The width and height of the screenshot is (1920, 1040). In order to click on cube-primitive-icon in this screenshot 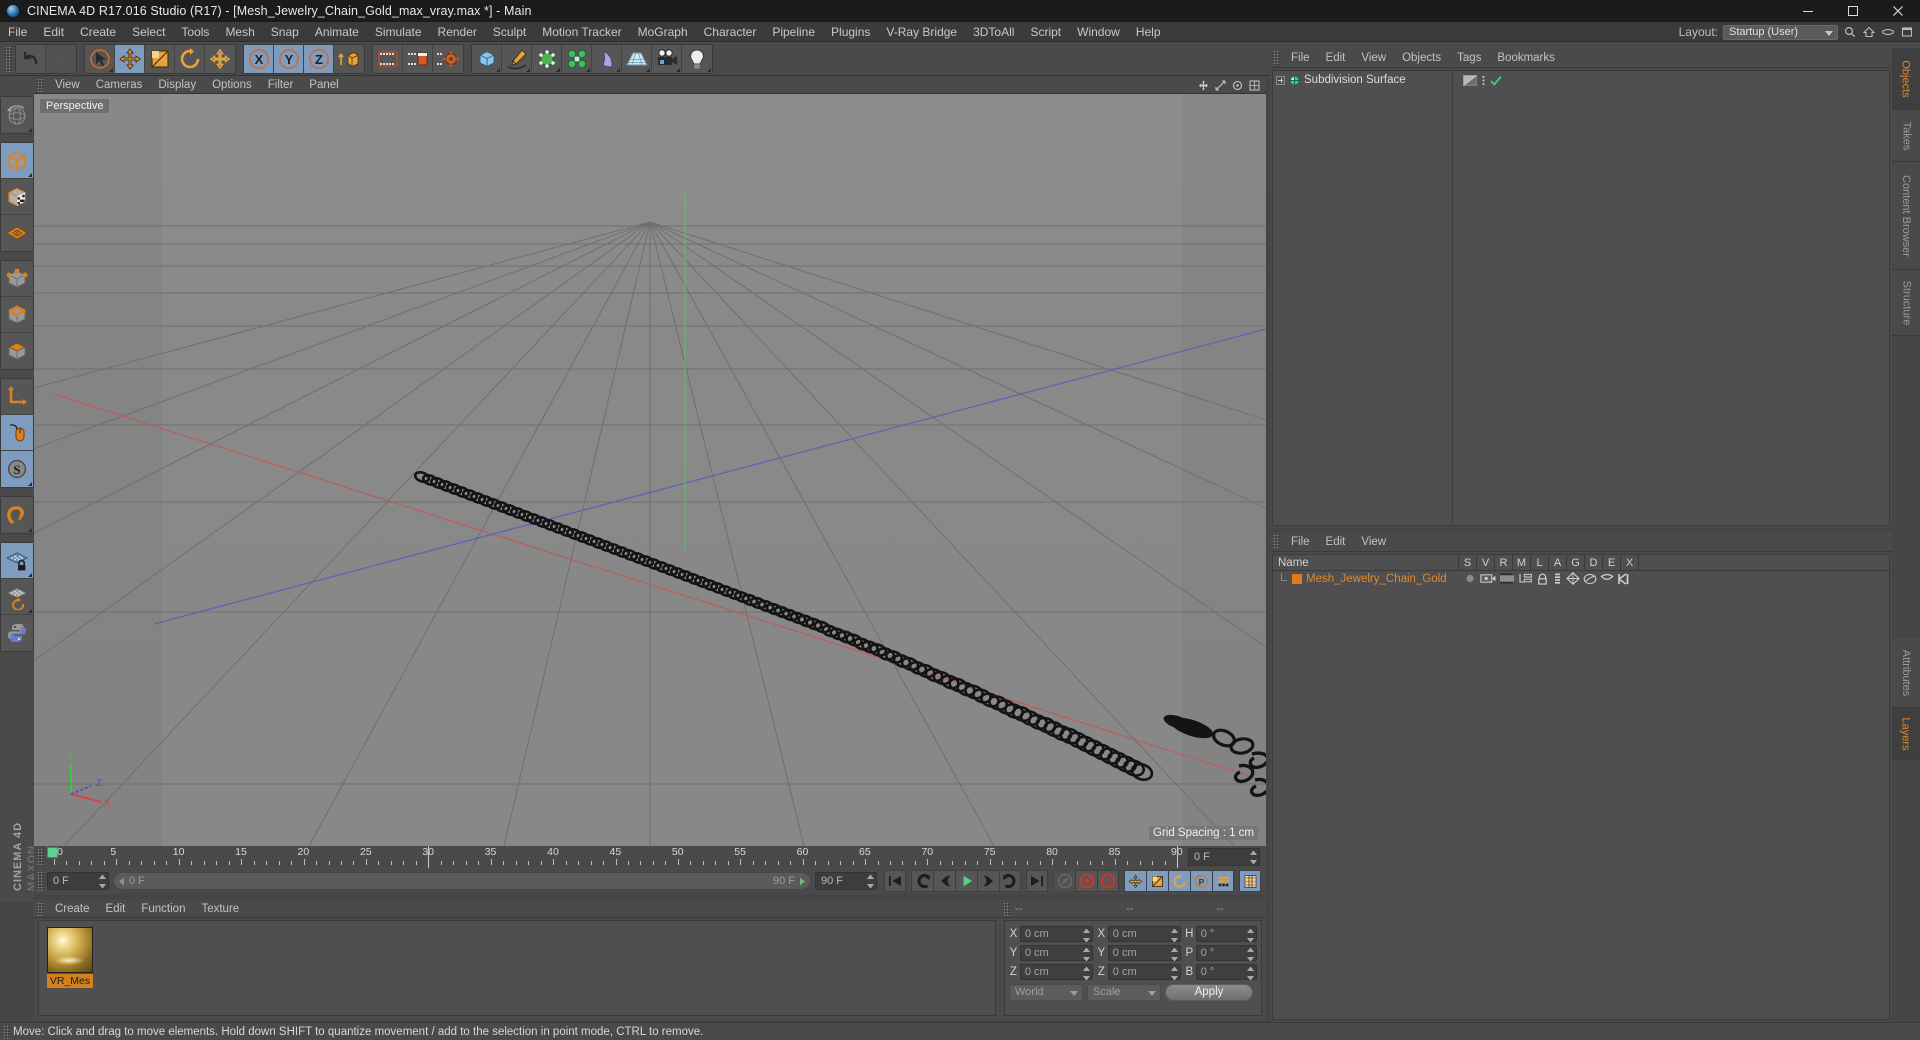, I will do `click(487, 58)`.